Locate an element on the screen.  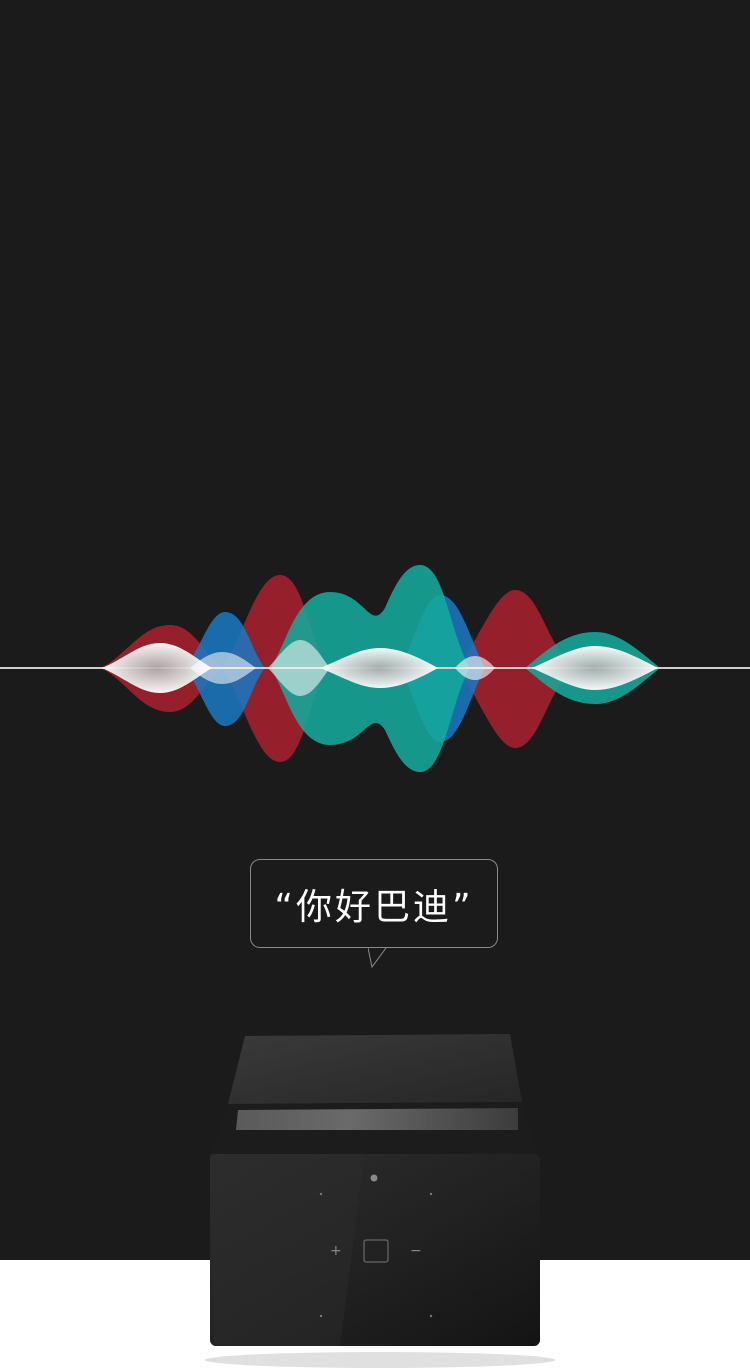
volume-minus-label: − is located at coordinates (416, 1251).